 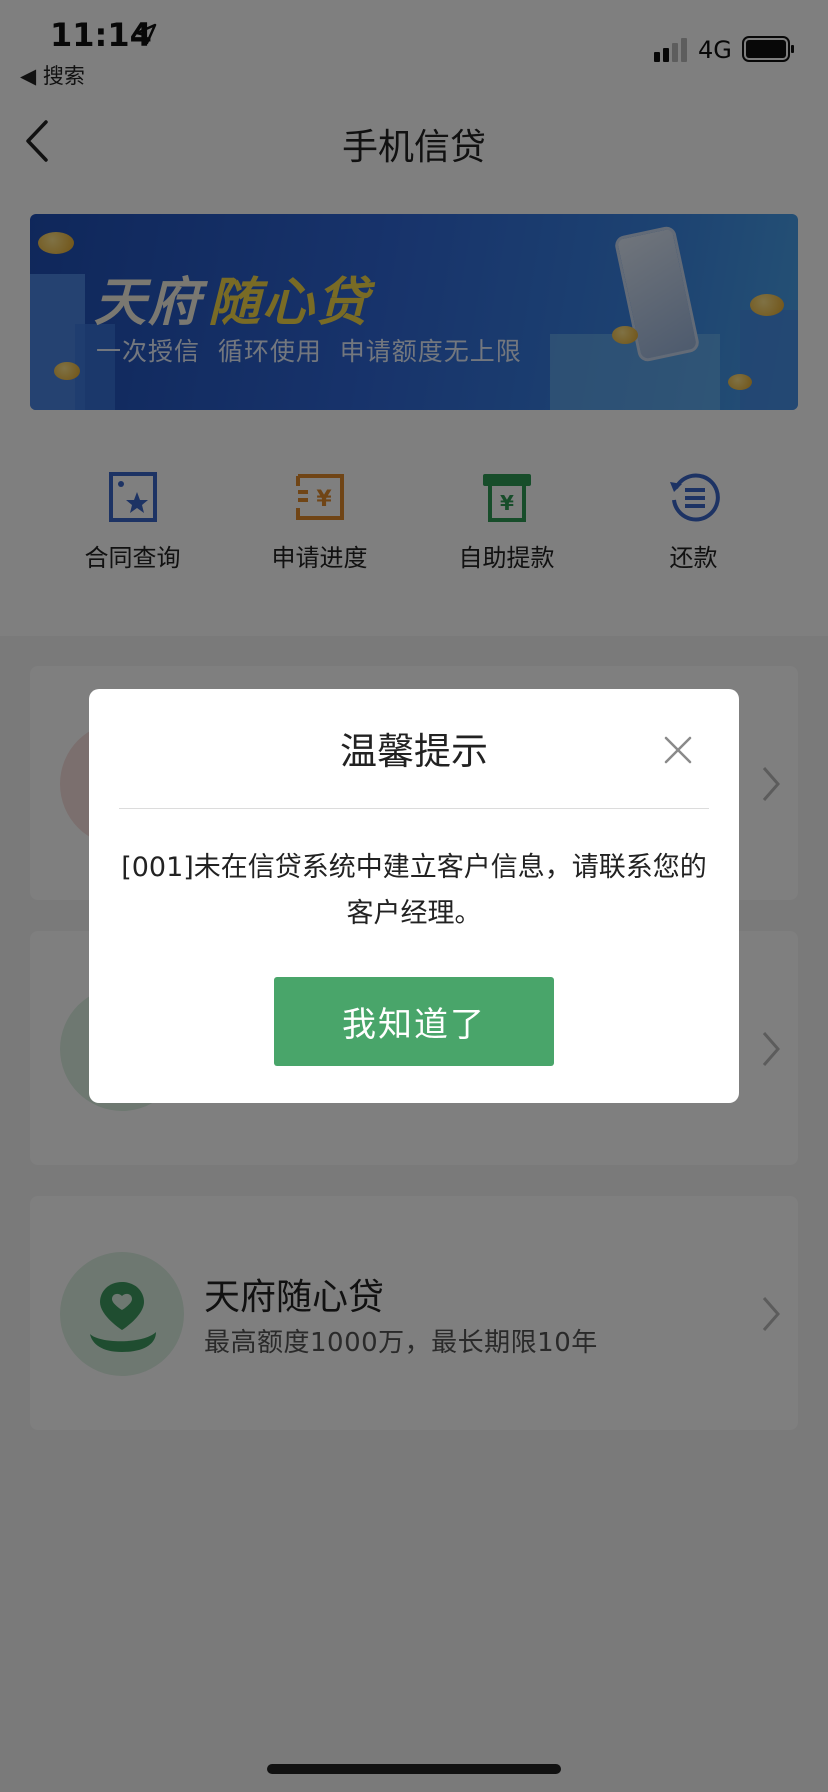 I want to click on dialog-divider, so click(x=414, y=808).